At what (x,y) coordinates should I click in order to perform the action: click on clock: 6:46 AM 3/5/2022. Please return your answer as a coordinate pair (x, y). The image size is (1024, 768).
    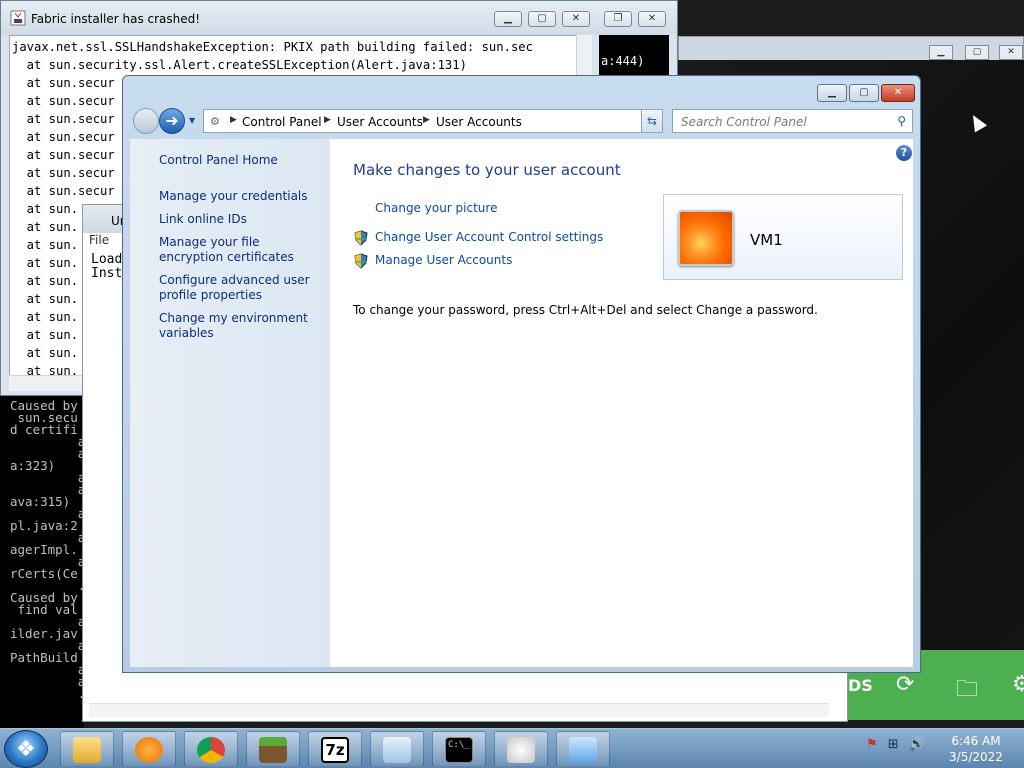
    Looking at the image, I should click on (976, 749).